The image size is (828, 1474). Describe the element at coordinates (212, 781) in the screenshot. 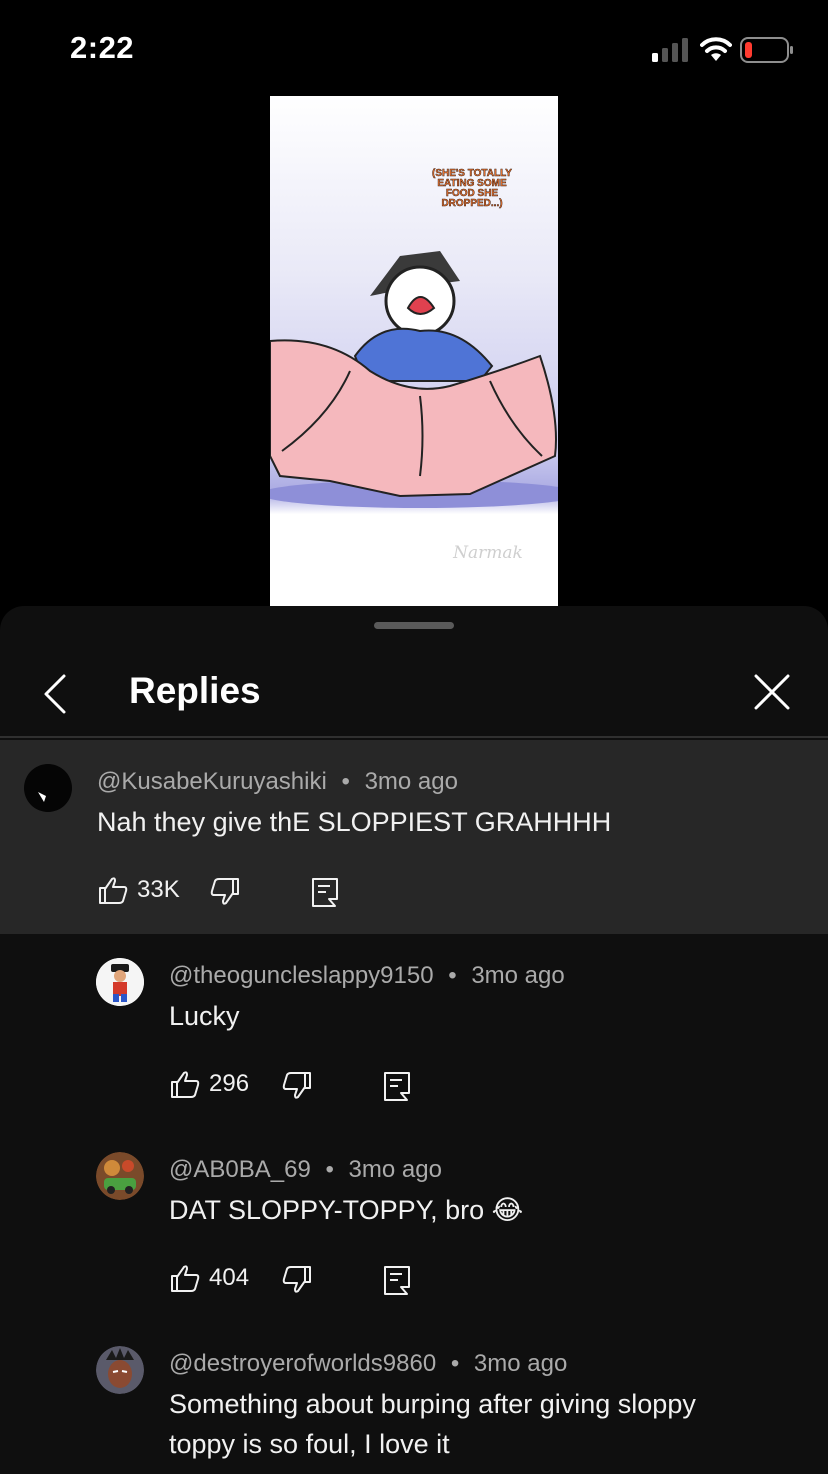

I see `comment-author: @KusabeKuruyashiki` at that location.